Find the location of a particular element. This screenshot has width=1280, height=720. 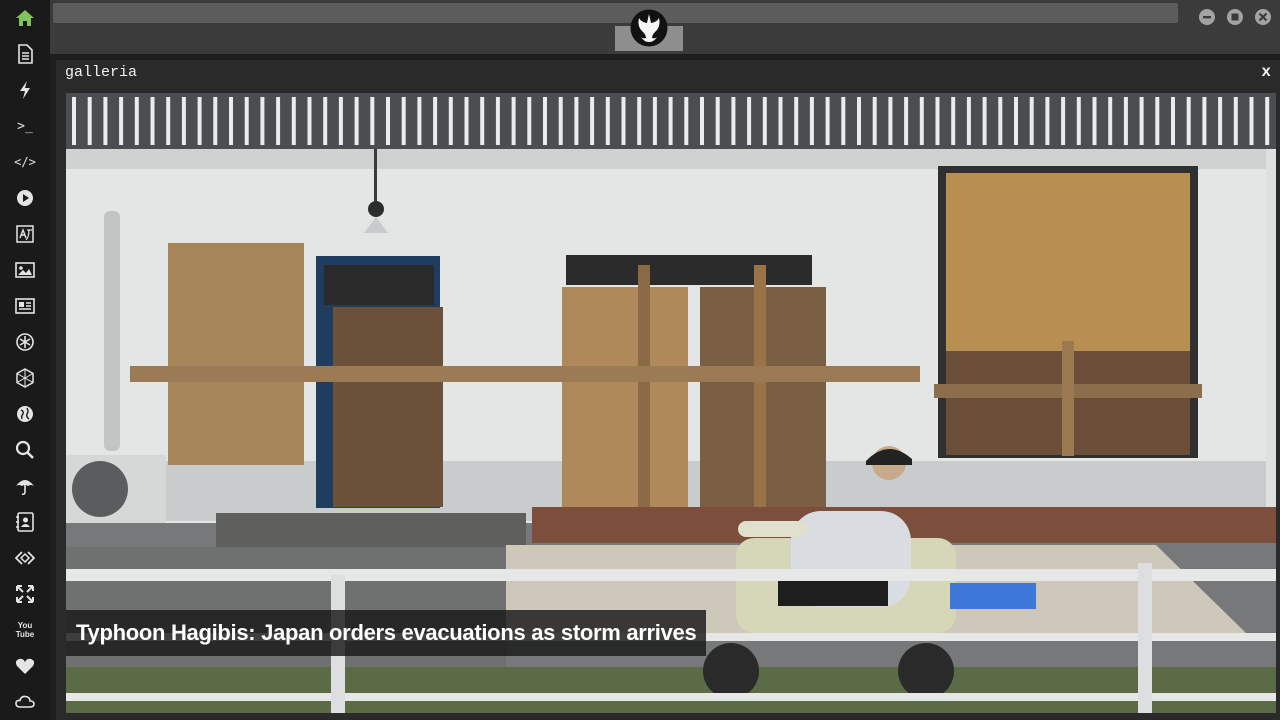

embed-icon is located at coordinates (25, 558).